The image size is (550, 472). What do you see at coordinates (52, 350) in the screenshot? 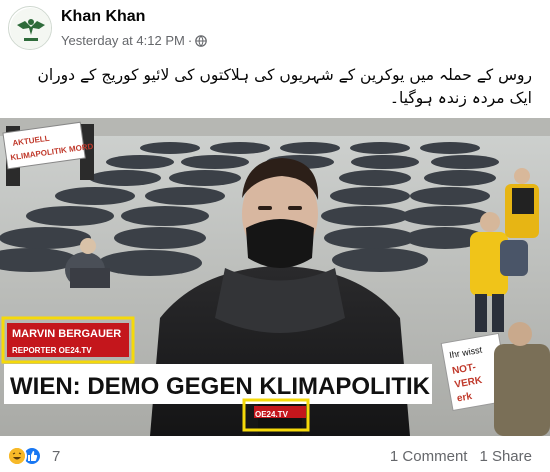
I see `reporter-role: REPORTER OE24.TV` at bounding box center [52, 350].